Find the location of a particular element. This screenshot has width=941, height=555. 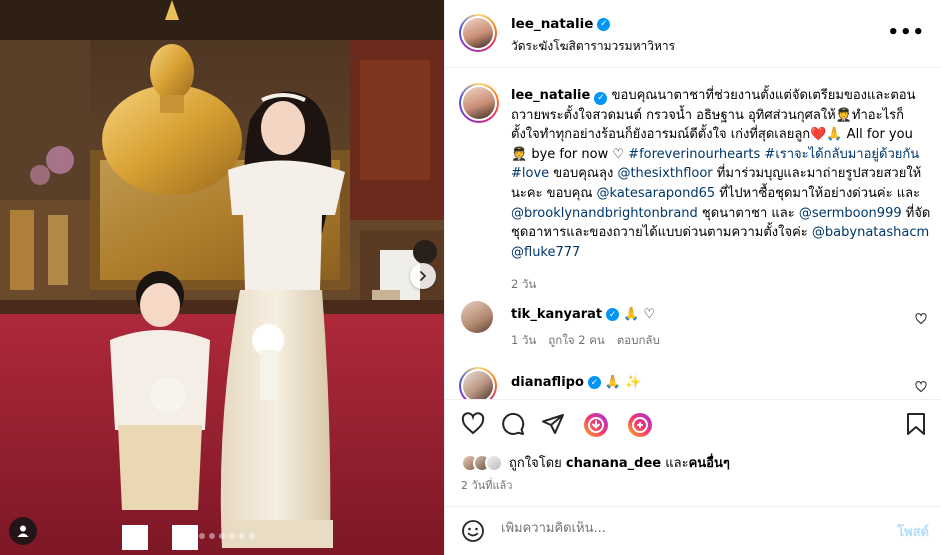

comment-item: dianaflipo ✓ 🙏 ✨ is located at coordinates (693, 383).